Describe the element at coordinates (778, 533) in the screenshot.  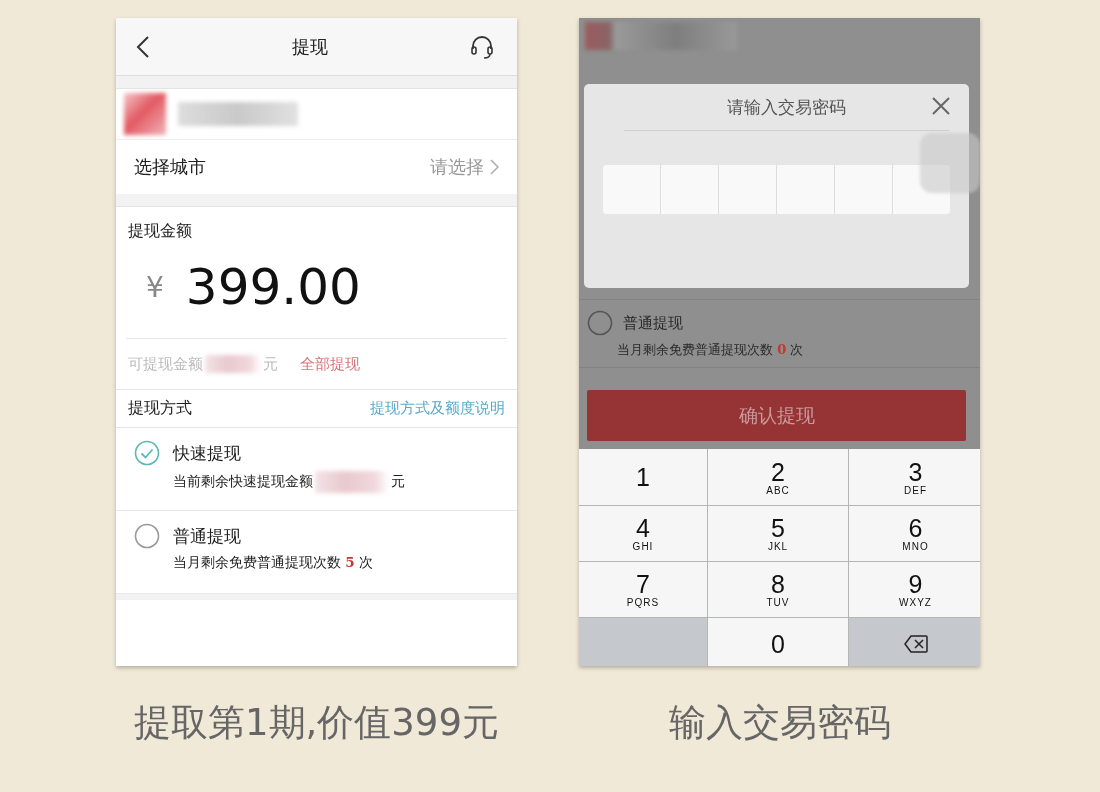
I see `keypad-key: 5 JKL` at that location.